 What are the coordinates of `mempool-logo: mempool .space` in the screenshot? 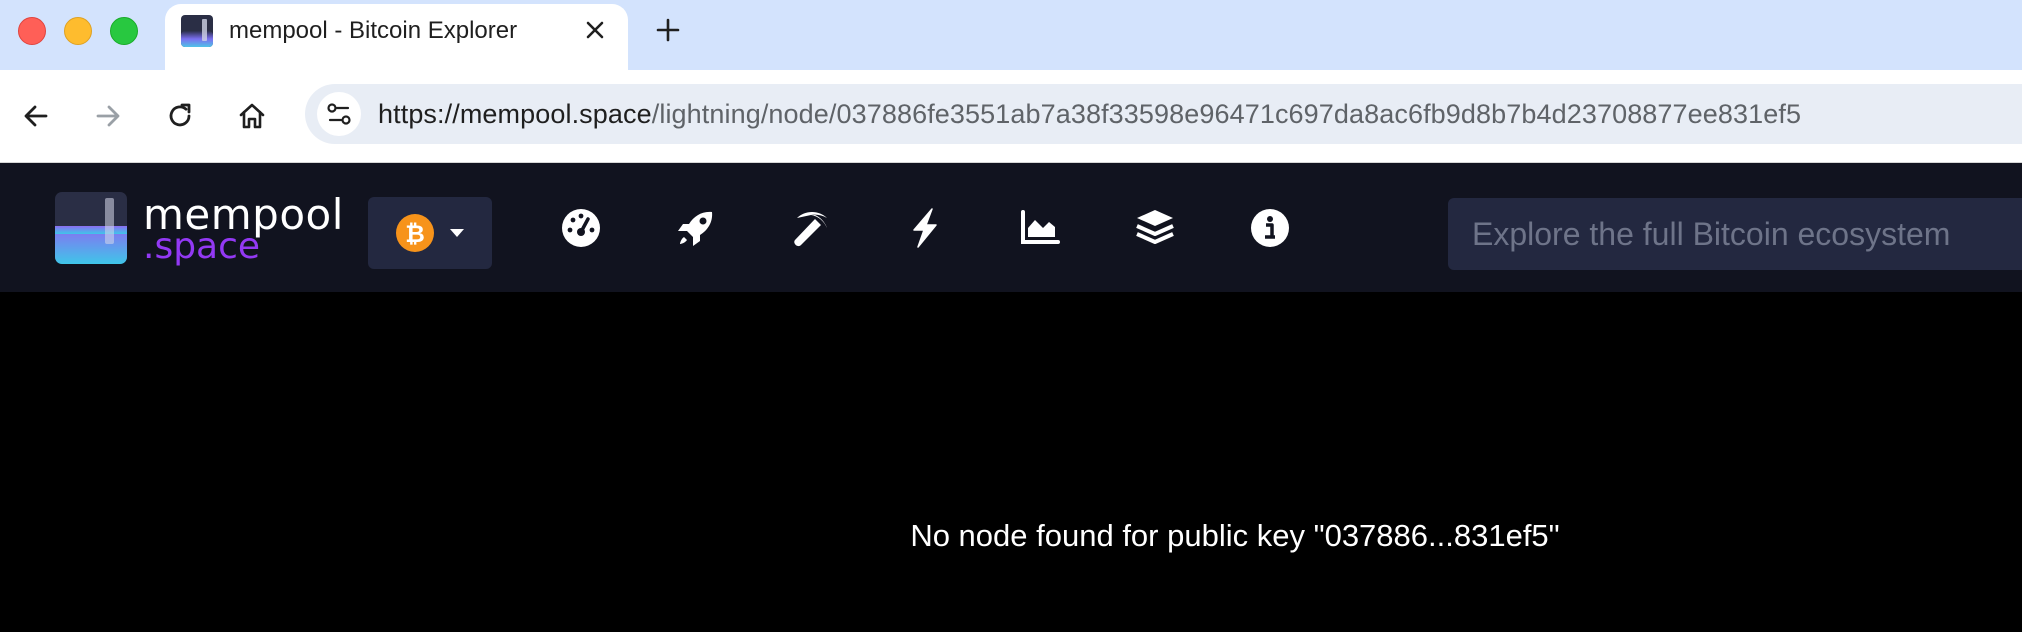 It's located at (205, 228).